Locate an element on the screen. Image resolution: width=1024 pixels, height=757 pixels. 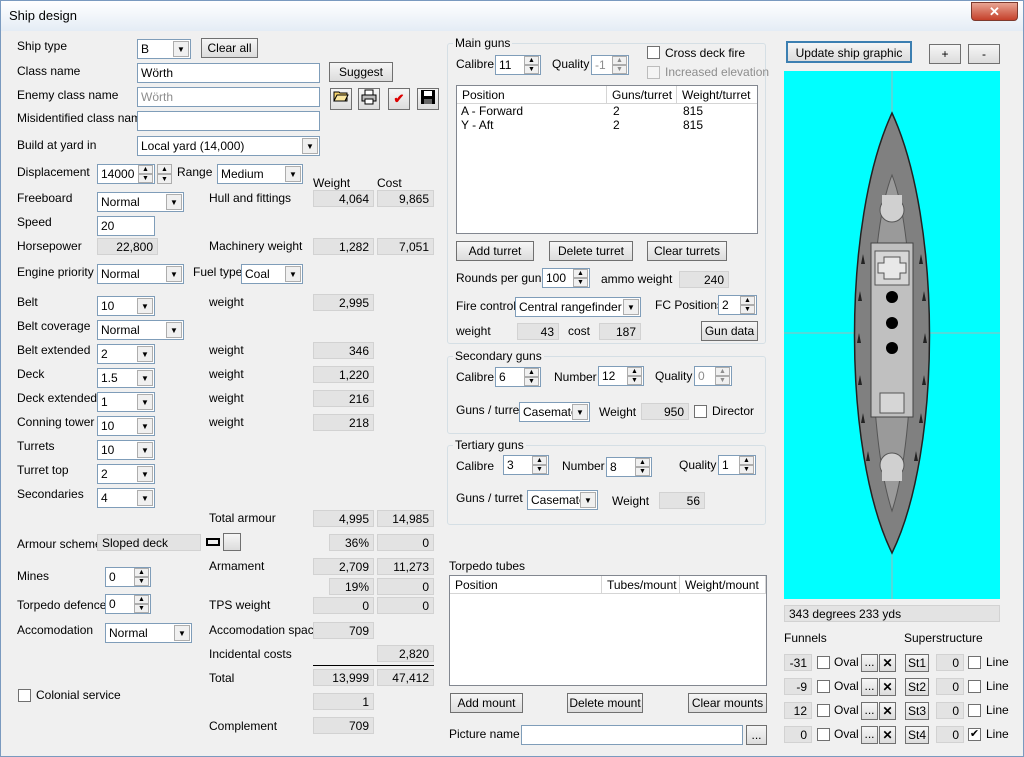
displacement-spinner: ▲ ▼ is located at coordinates (145, 174).